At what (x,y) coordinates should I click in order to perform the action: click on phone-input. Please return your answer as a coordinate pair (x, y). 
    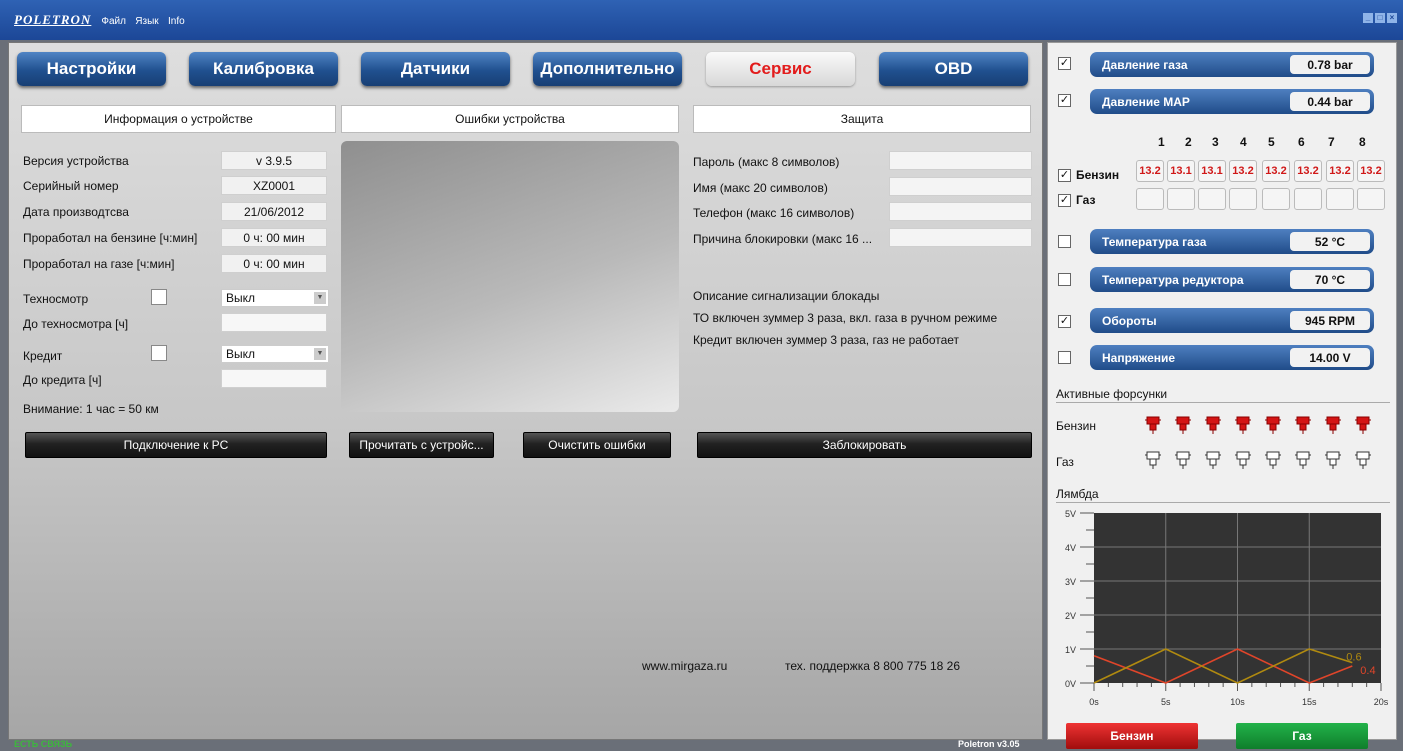
    Looking at the image, I should click on (960, 211).